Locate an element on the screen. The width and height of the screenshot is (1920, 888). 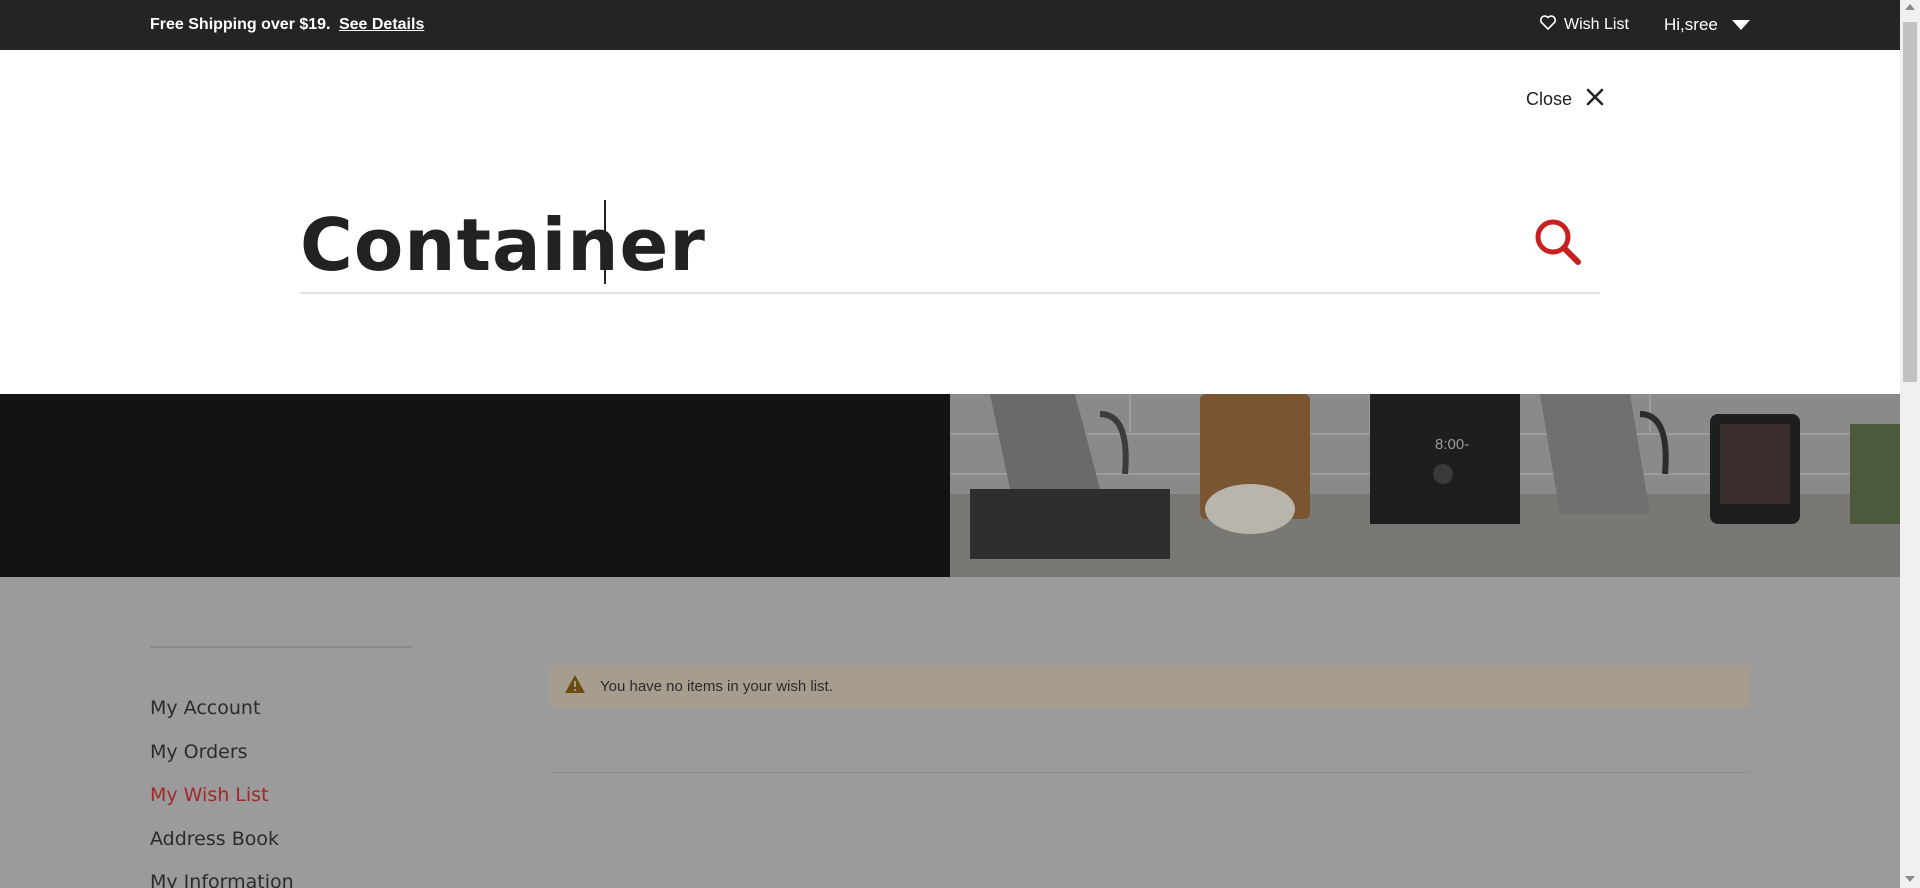
promo-text: Free Shipping over $19. is located at coordinates (240, 24).